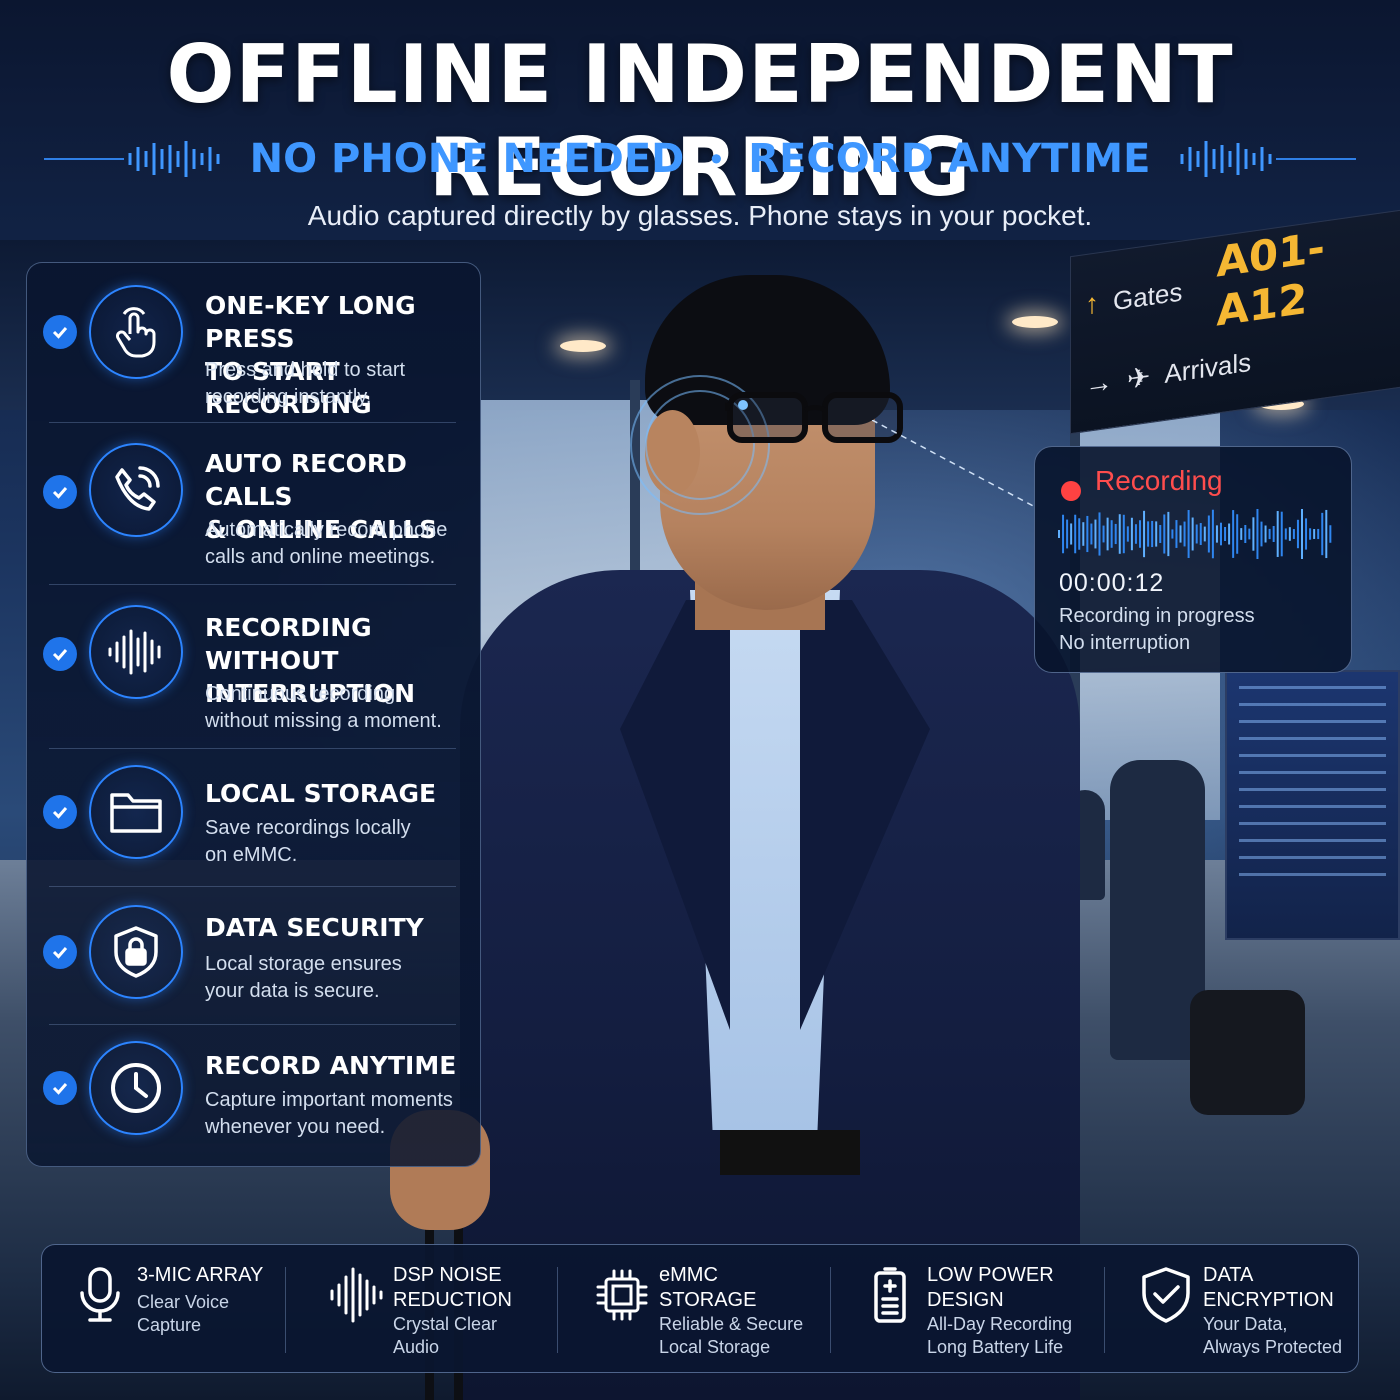 The width and height of the screenshot is (1400, 1400). I want to click on feature-desc-line: calls and online meetings., so click(320, 557).